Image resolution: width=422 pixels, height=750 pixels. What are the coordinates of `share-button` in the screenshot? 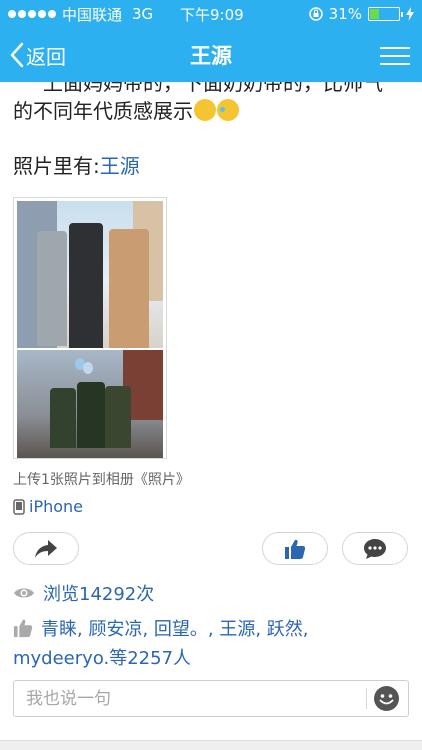 It's located at (46, 548).